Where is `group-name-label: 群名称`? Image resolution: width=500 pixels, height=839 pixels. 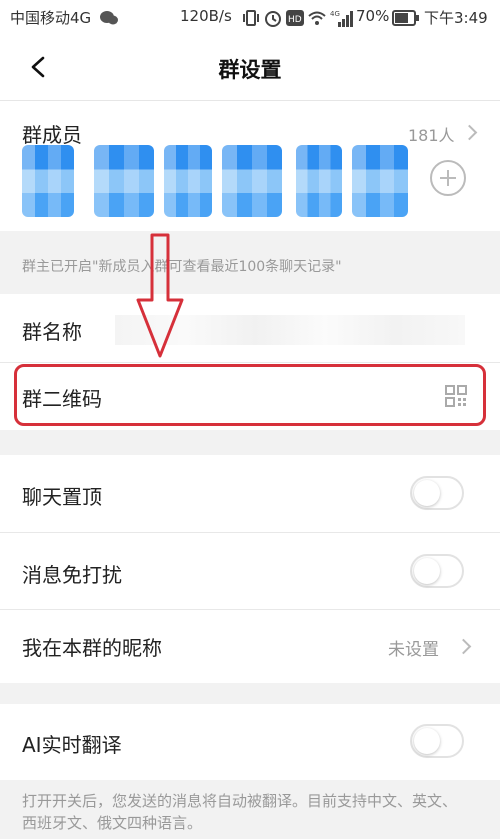 group-name-label: 群名称 is located at coordinates (52, 332).